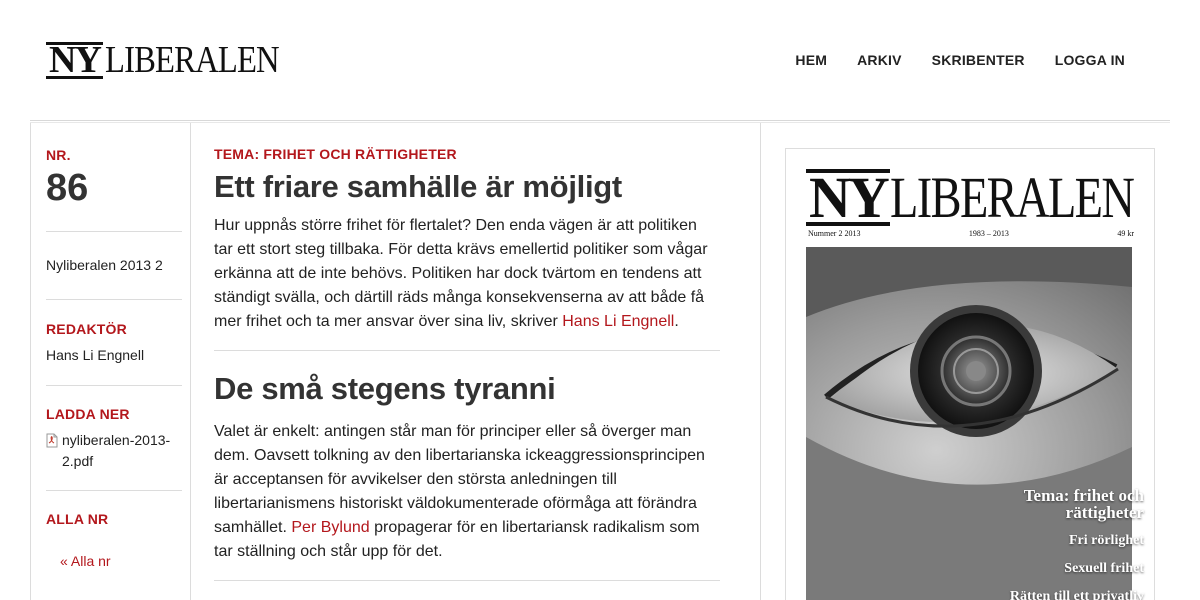  I want to click on author-link: Hans Li Engnell, so click(618, 321).